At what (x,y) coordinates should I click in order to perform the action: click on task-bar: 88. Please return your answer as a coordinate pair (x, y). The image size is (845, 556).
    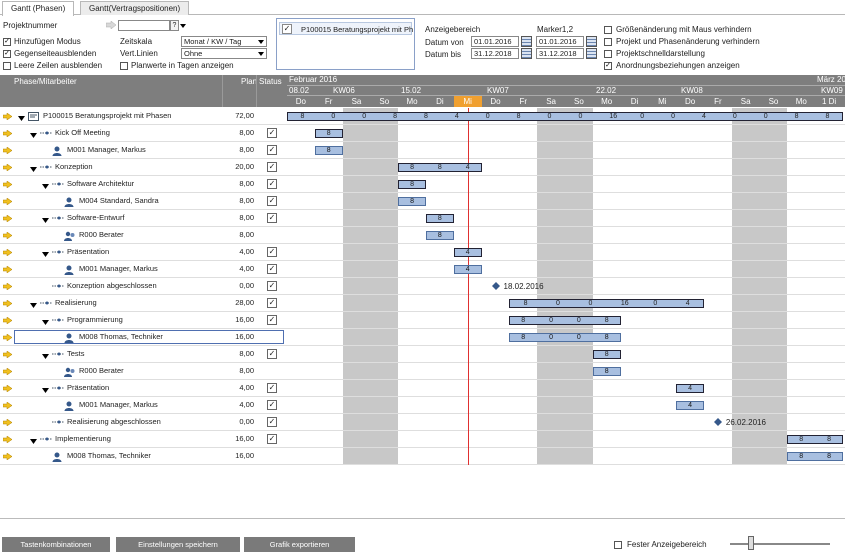
    Looking at the image, I should click on (815, 456).